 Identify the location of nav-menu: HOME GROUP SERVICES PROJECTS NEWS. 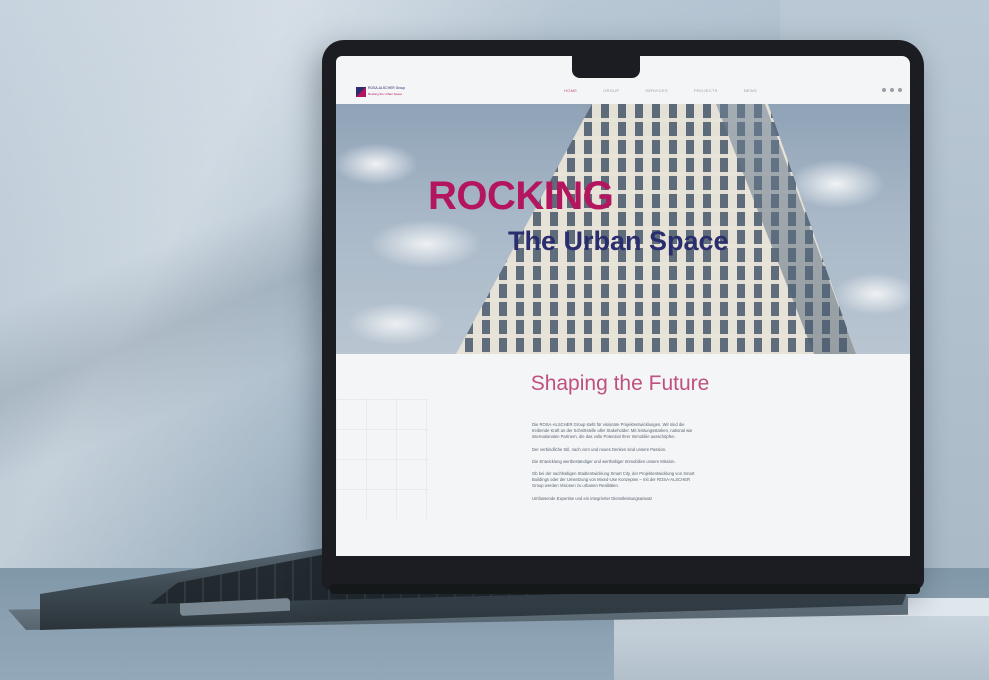
(660, 90).